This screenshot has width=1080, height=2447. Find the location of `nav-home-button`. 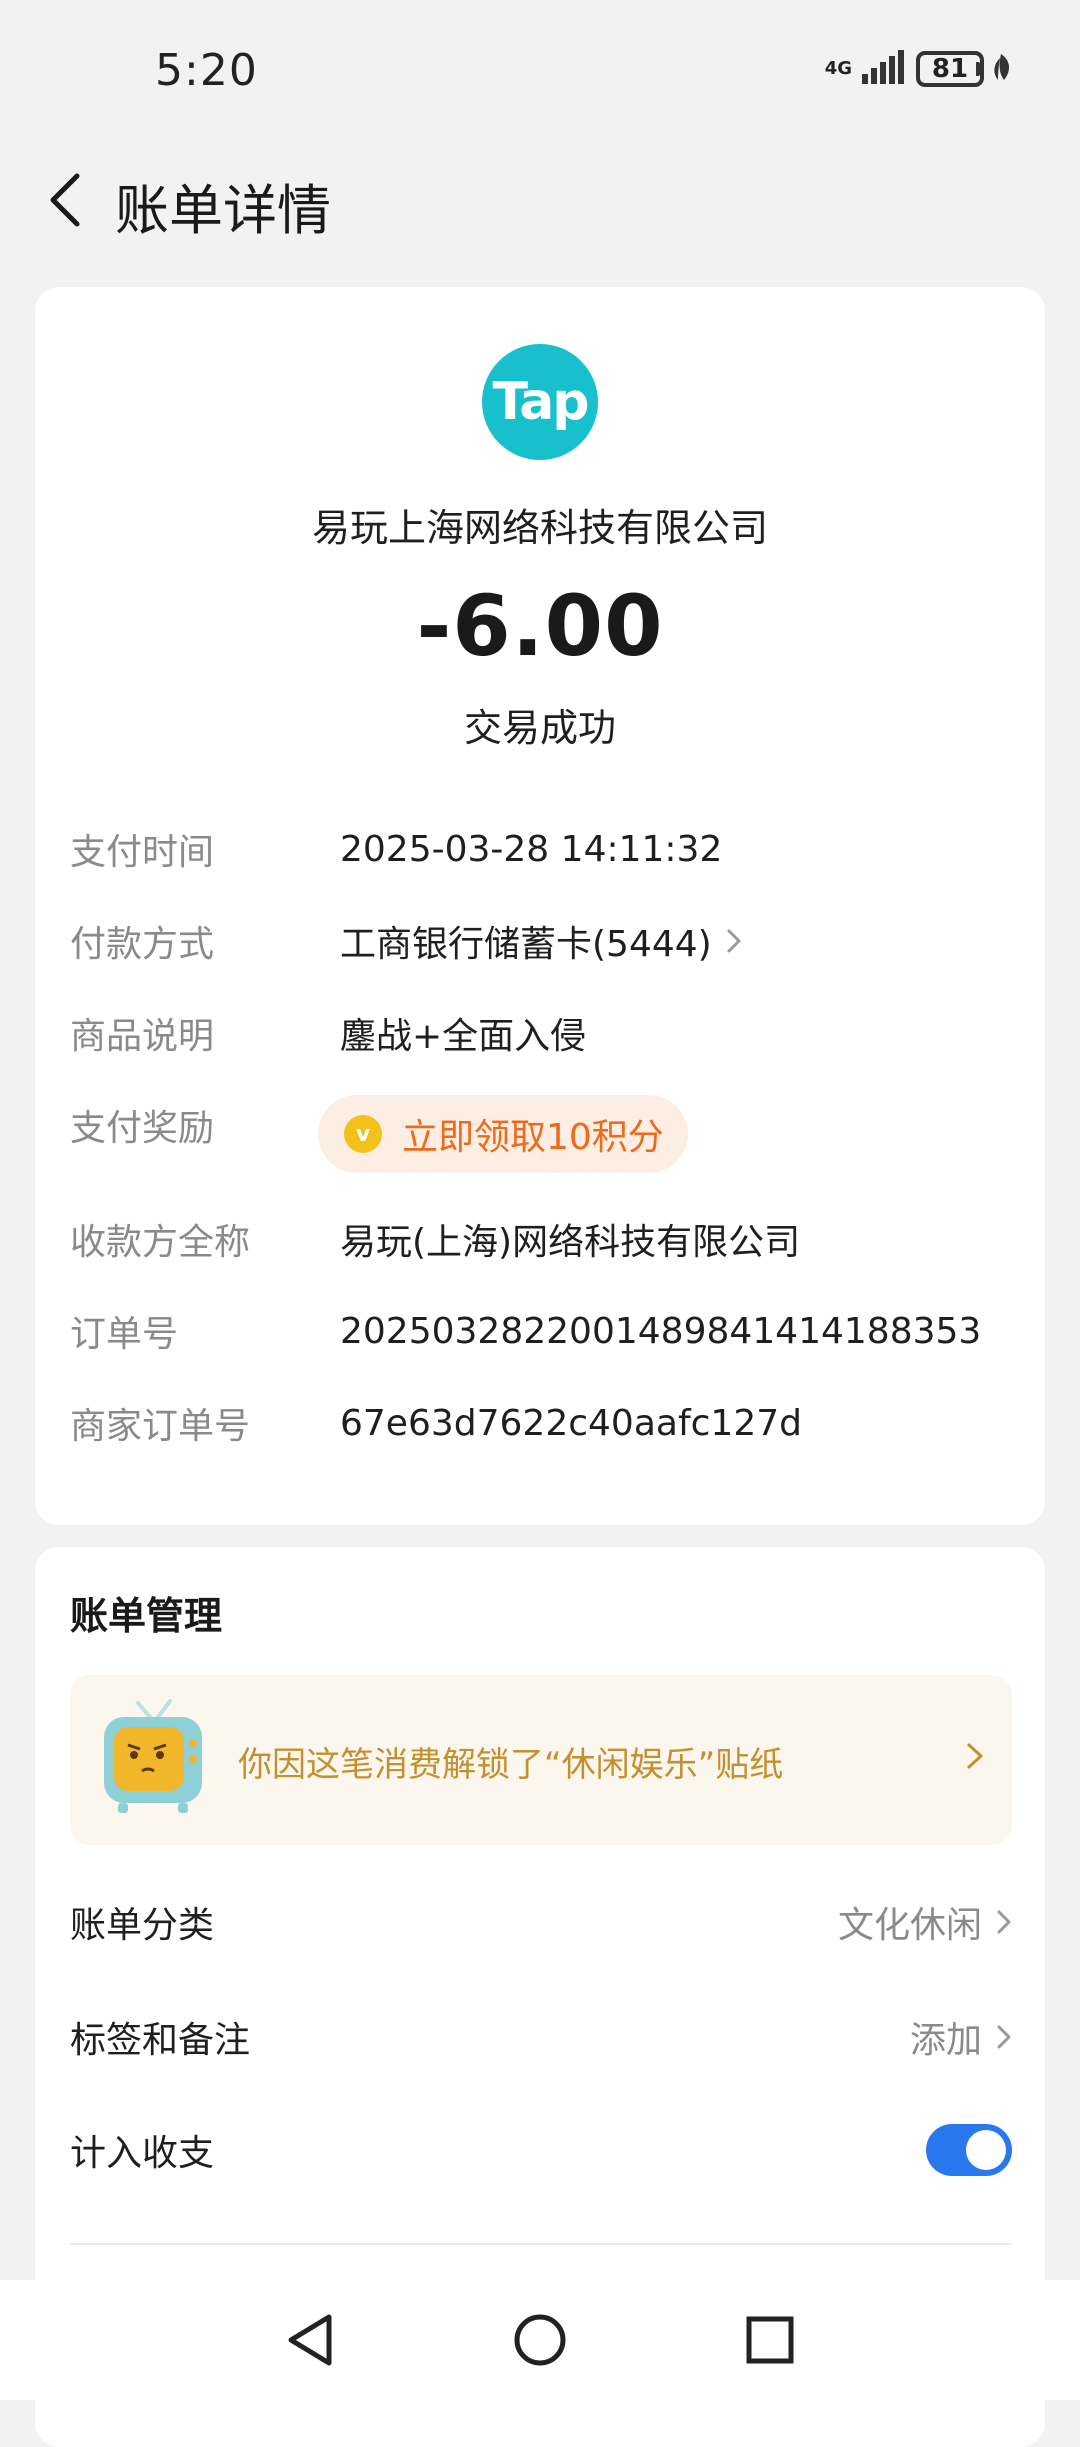

nav-home-button is located at coordinates (540, 2340).